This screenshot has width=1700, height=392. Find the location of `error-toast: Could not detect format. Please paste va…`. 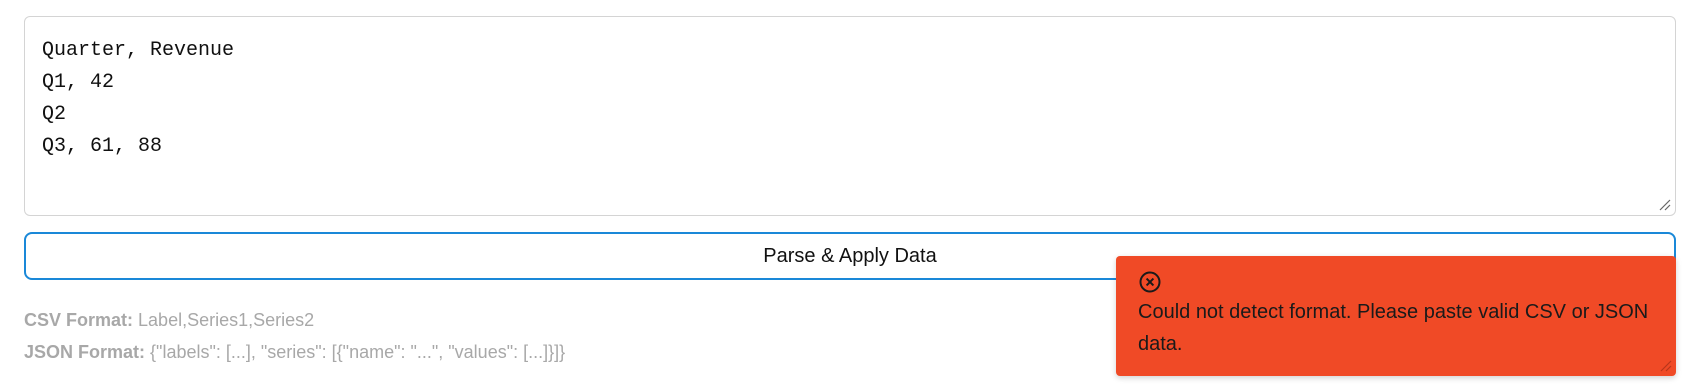

error-toast: Could not detect format. Please paste va… is located at coordinates (1396, 316).